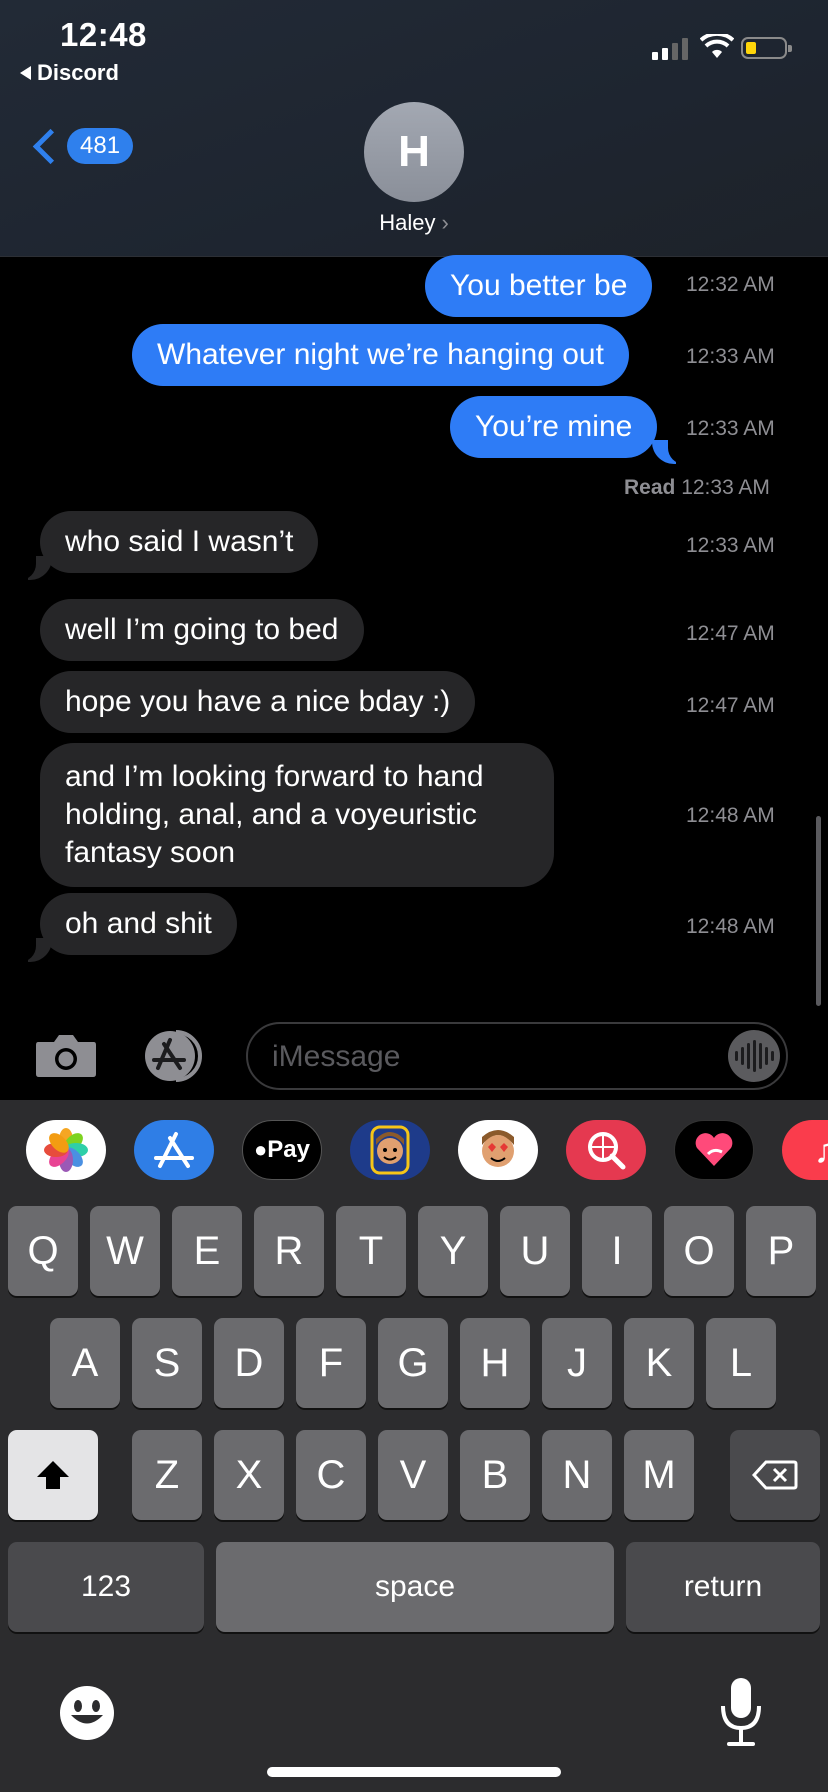 The image size is (828, 1792). What do you see at coordinates (723, 1587) in the screenshot?
I see `return-key: return` at bounding box center [723, 1587].